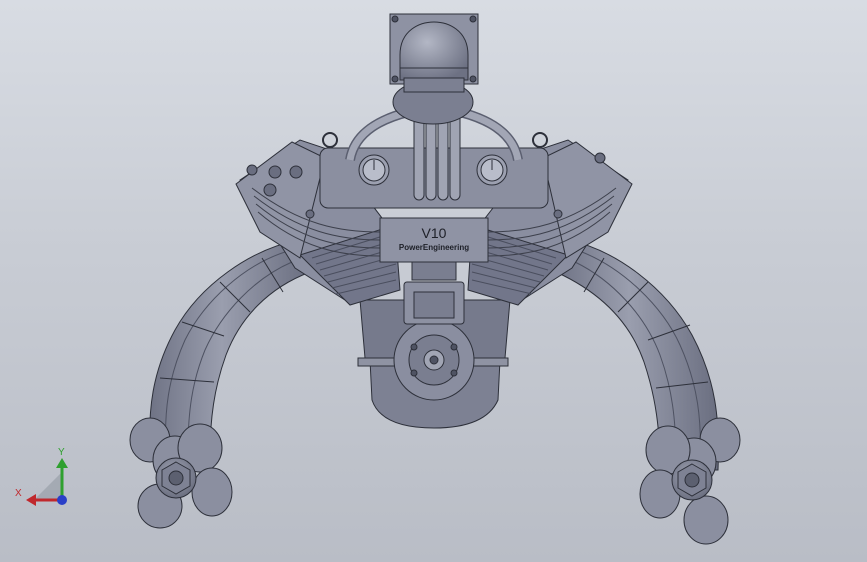 This screenshot has width=867, height=562. I want to click on triad-x-label: X, so click(18, 493).